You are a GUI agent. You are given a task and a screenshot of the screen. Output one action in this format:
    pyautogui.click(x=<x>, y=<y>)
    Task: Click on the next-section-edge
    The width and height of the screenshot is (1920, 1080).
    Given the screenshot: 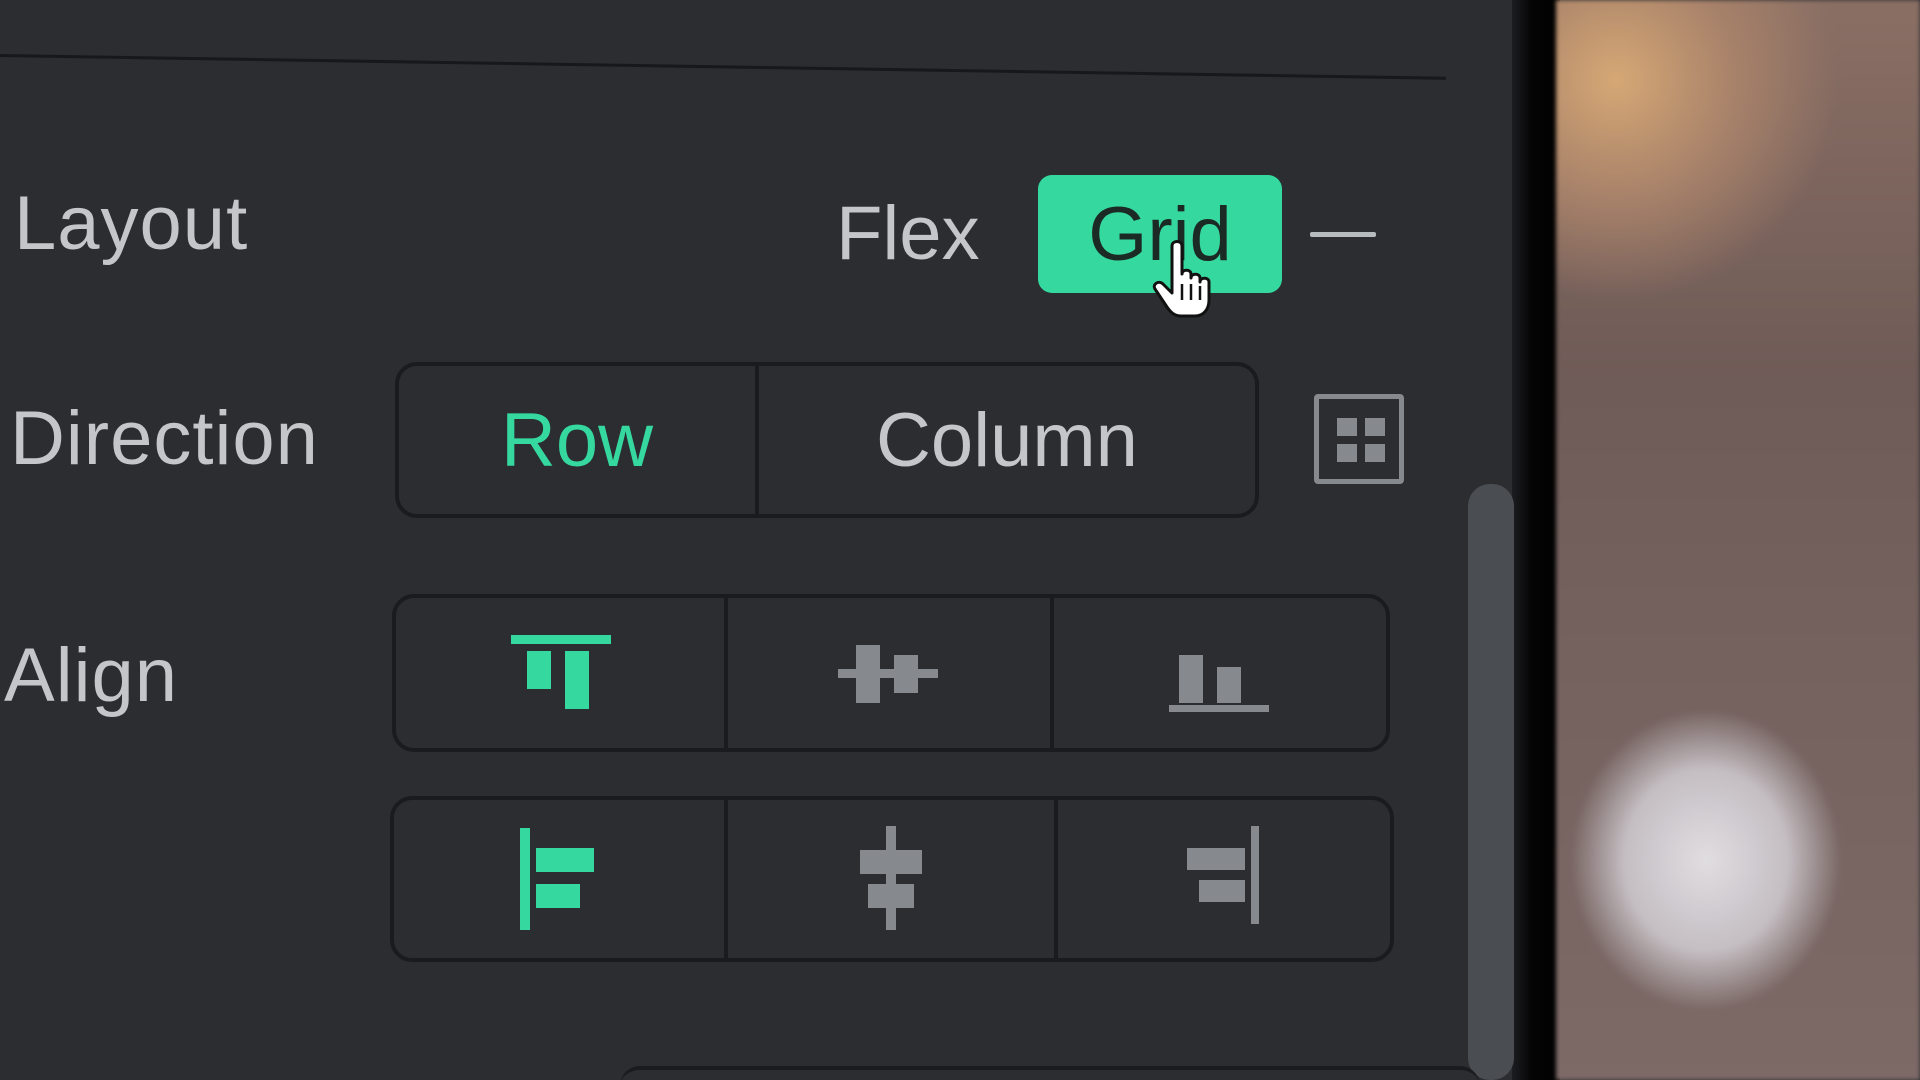 What is the action you would take?
    pyautogui.click(x=1050, y=1073)
    